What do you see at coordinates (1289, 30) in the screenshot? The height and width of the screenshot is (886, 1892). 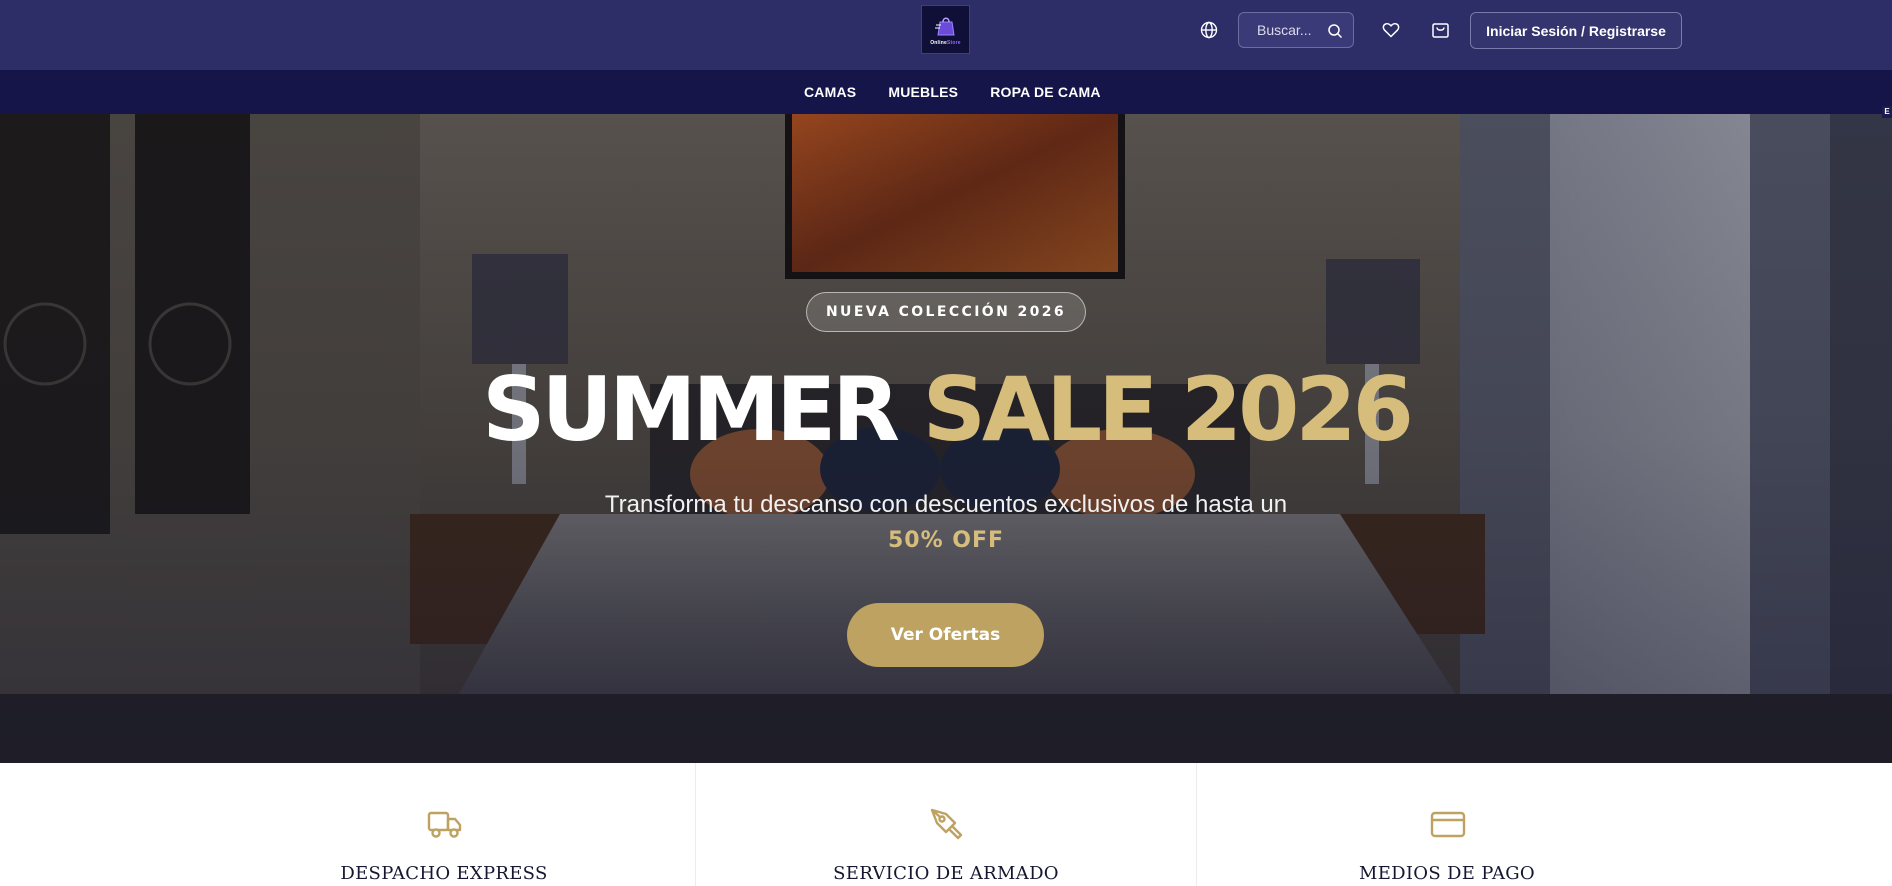 I see `search-input` at bounding box center [1289, 30].